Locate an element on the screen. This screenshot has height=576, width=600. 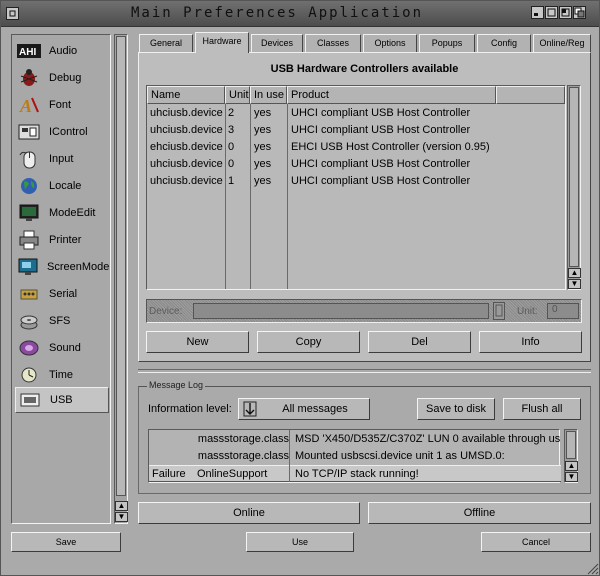
cell-unit: 3 is located at coordinates (231, 130).